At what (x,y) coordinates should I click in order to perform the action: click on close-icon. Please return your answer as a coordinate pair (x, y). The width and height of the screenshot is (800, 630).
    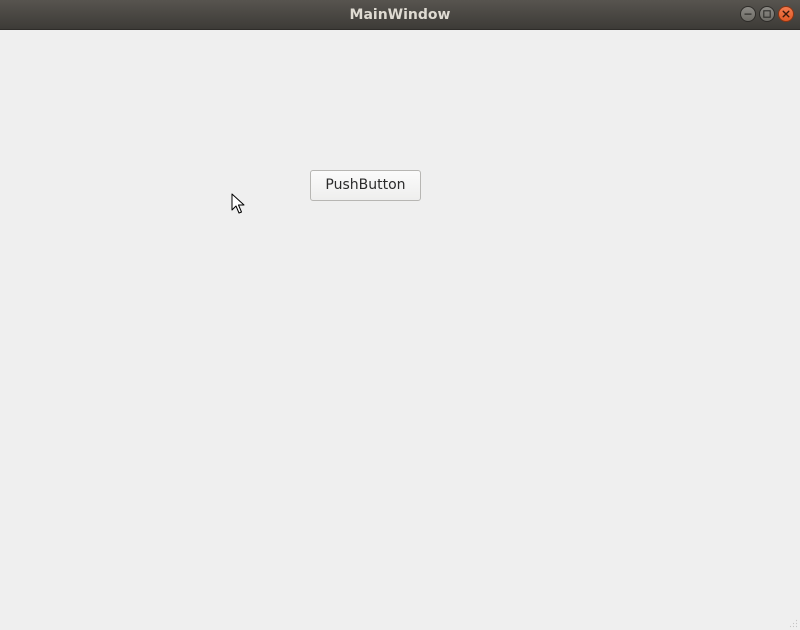
    Looking at the image, I should click on (786, 14).